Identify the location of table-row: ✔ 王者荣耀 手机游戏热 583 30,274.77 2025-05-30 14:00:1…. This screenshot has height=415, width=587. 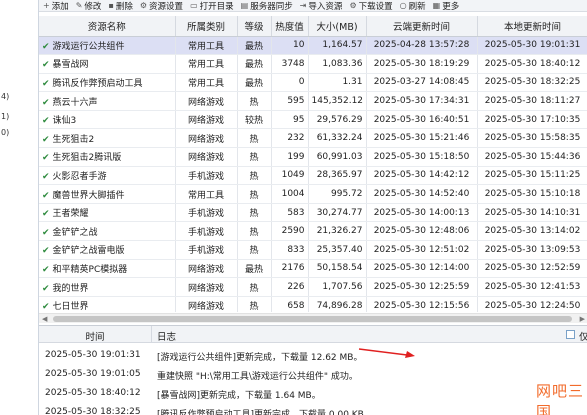
(313, 213).